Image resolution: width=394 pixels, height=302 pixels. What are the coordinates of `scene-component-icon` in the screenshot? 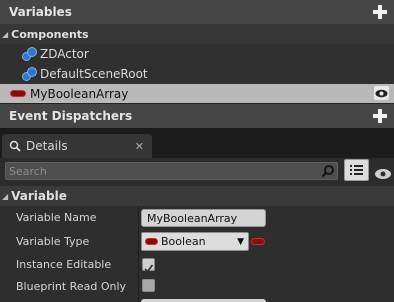 It's located at (29, 74).